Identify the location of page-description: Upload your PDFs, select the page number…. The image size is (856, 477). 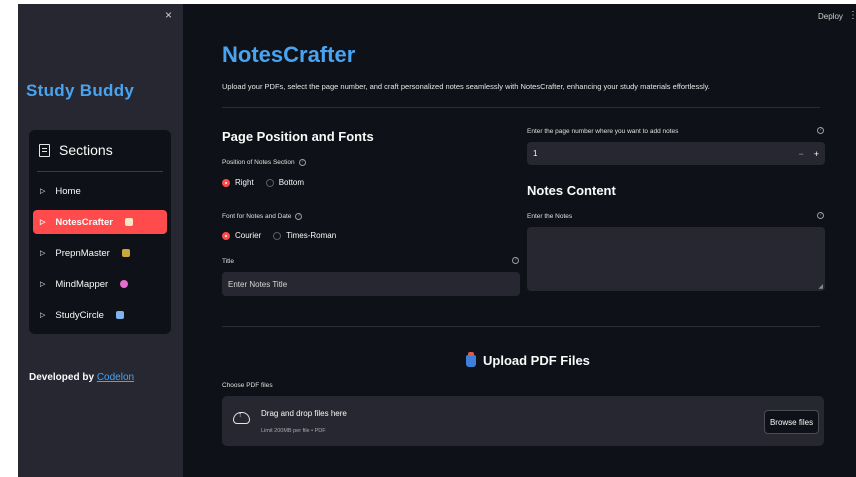
(466, 86).